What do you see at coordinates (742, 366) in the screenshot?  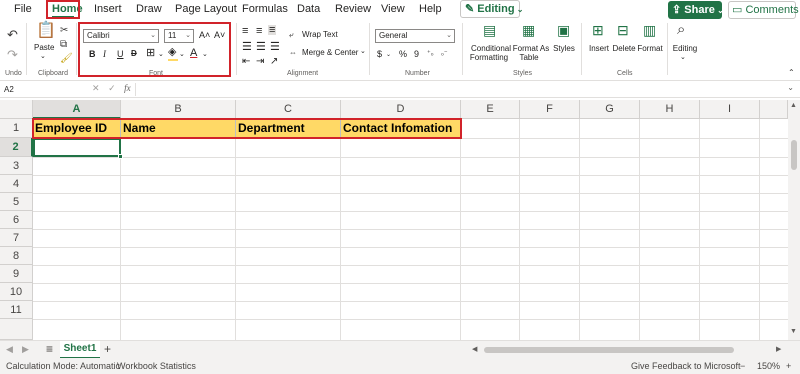 I see `zoom-out-button: −` at bounding box center [742, 366].